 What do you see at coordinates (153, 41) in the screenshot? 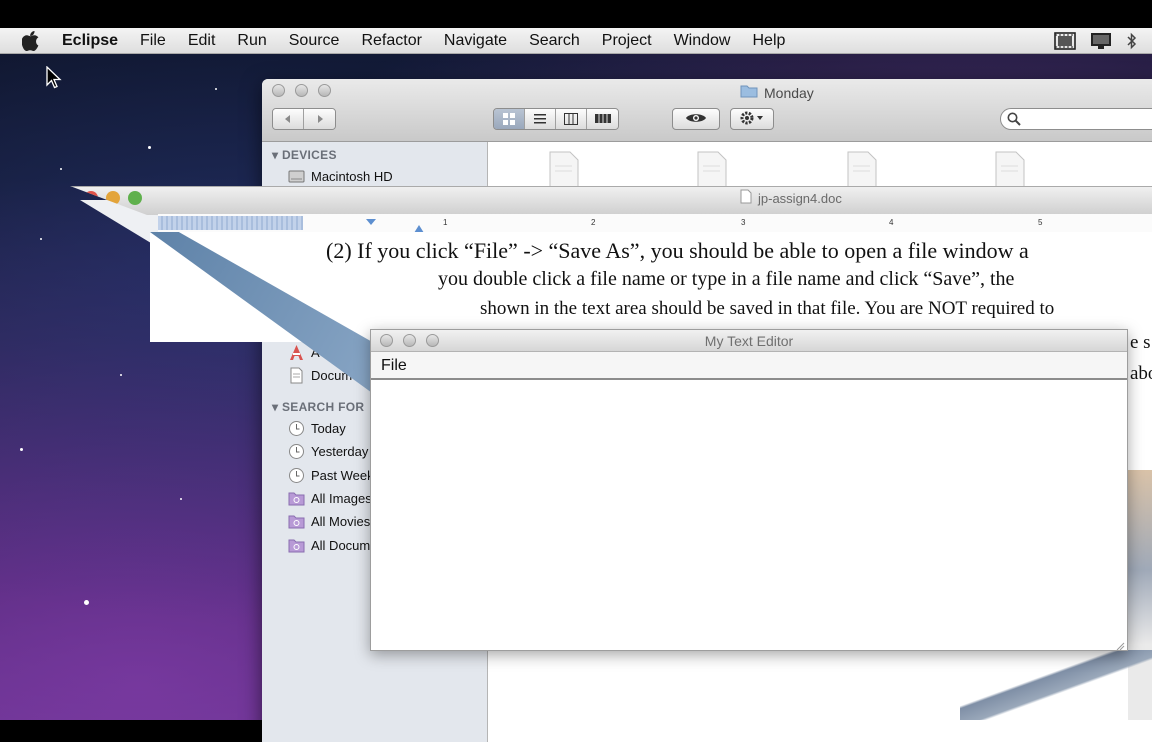
I see `menu-file: File` at bounding box center [153, 41].